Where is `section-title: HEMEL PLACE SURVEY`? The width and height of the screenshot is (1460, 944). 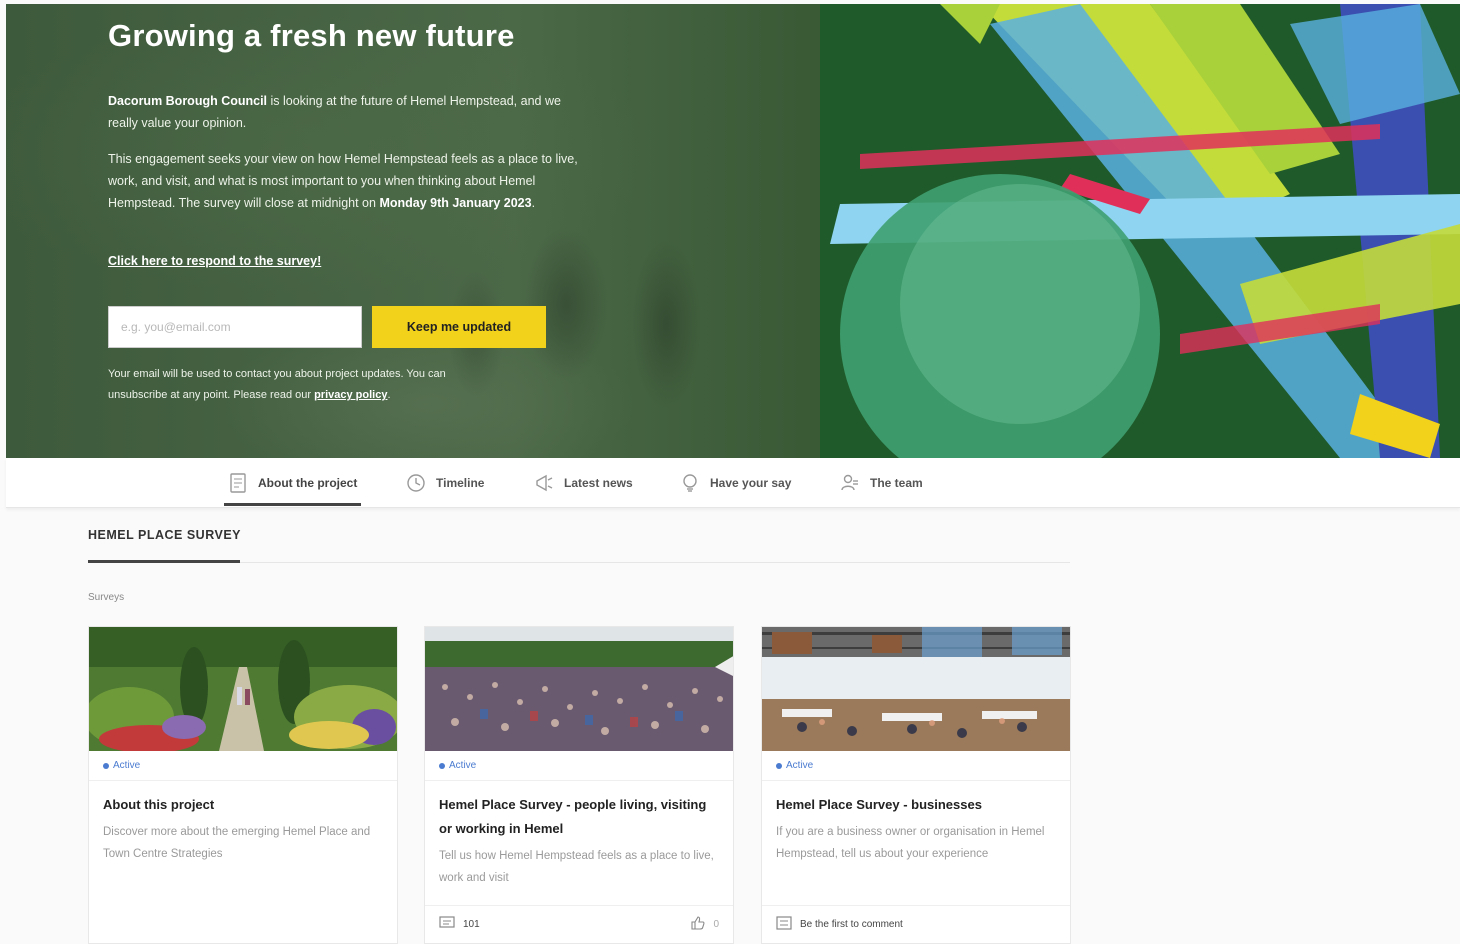 section-title: HEMEL PLACE SURVEY is located at coordinates (165, 535).